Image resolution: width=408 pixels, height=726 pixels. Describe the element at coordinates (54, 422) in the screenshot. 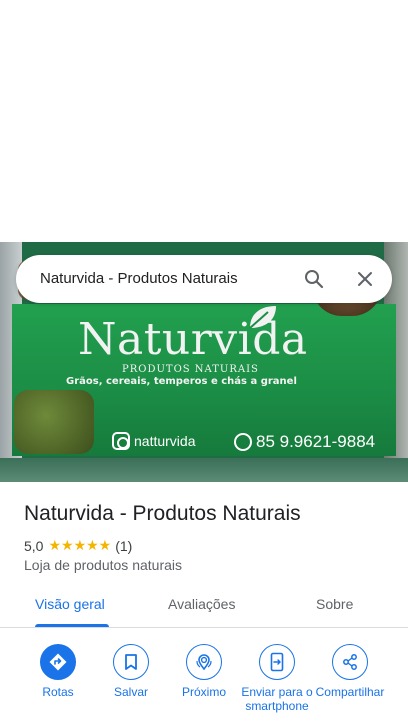

I see `photo-beans-decoration` at that location.